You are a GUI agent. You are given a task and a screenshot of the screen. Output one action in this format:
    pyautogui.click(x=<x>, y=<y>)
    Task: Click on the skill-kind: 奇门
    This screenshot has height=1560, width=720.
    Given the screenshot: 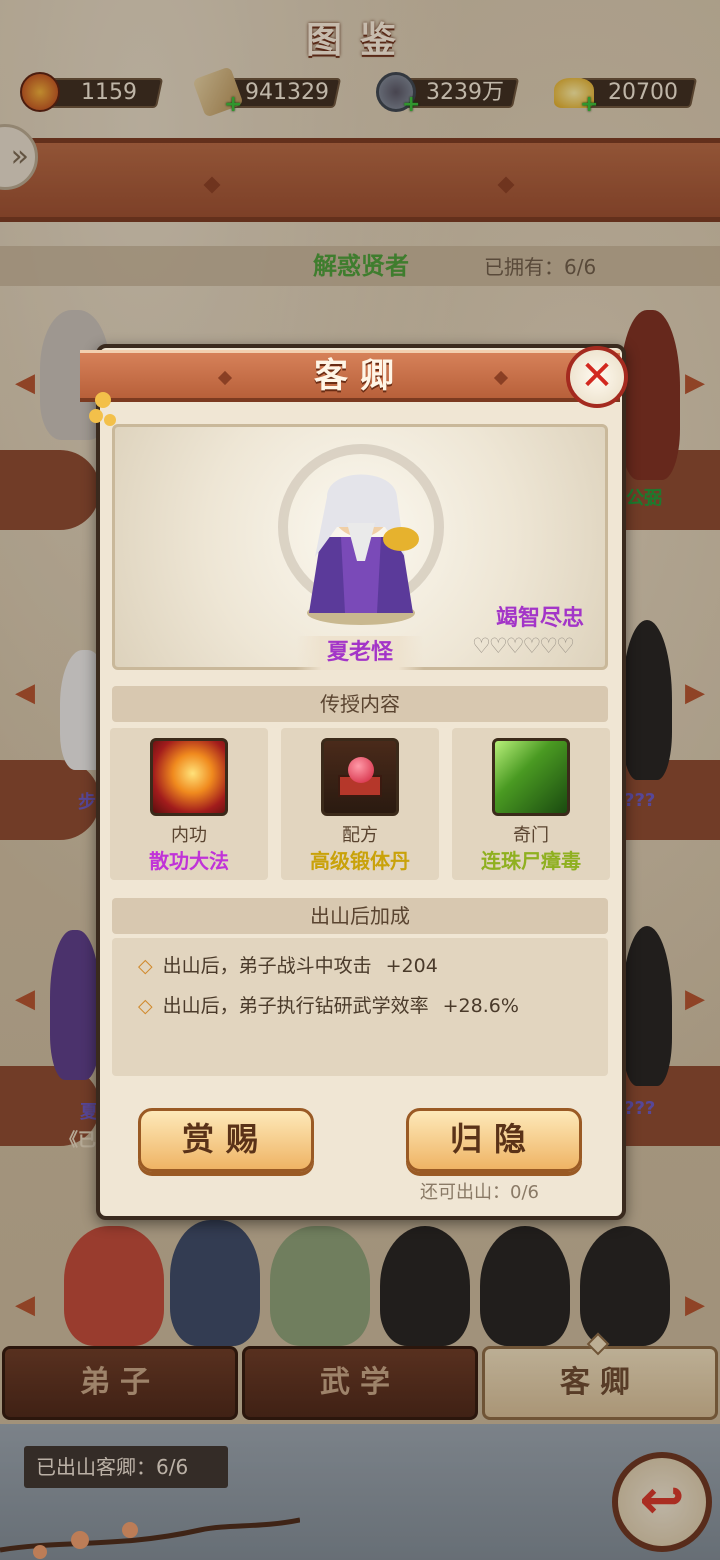 What is the action you would take?
    pyautogui.click(x=531, y=835)
    